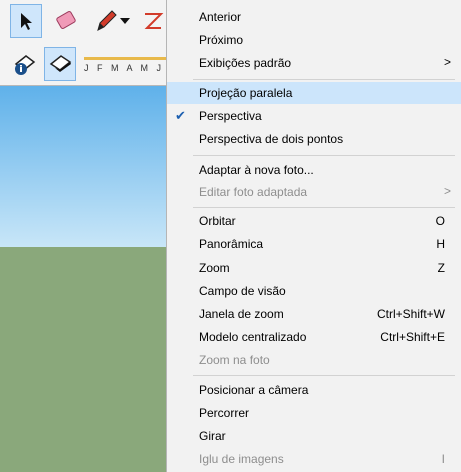  What do you see at coordinates (314, 93) in the screenshot?
I see `menu-item-projecao-paralela: Projeção paralela` at bounding box center [314, 93].